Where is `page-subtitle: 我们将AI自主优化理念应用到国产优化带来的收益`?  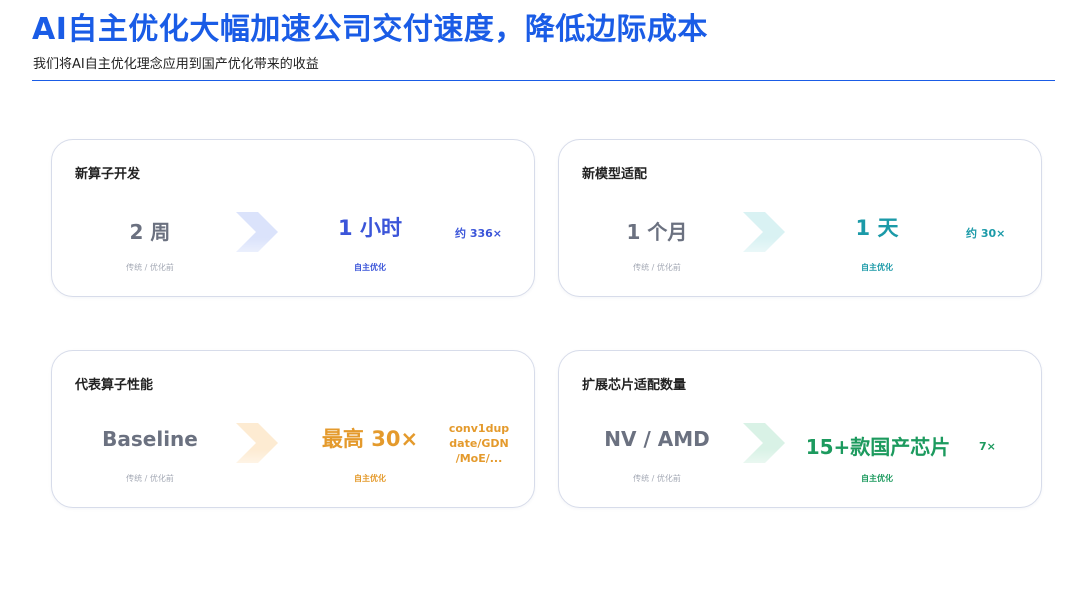
page-subtitle: 我们将AI自主优化理念应用到国产优化带来的收益 is located at coordinates (176, 64).